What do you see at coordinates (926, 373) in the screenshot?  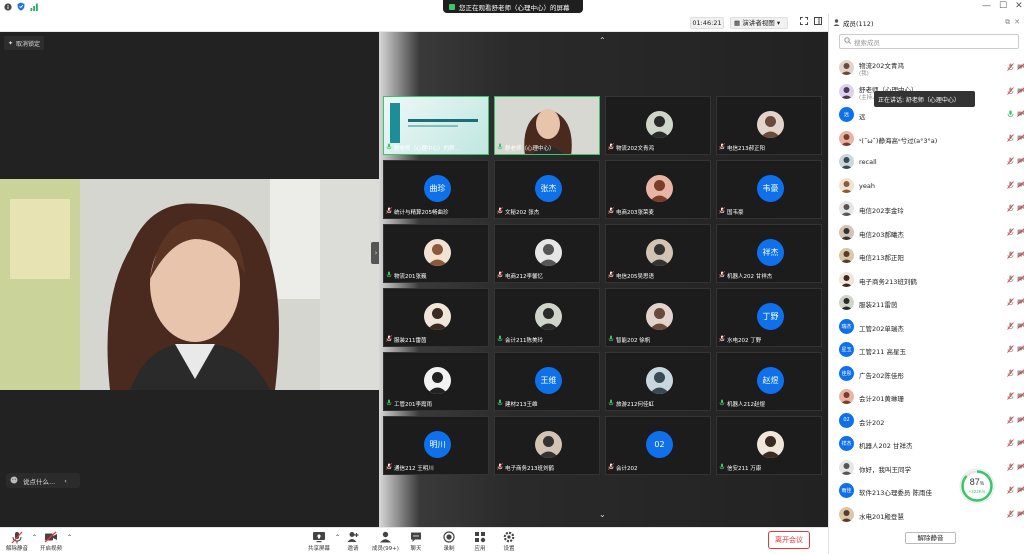 I see `member-row: 佳彤 广告202陈佳彤` at bounding box center [926, 373].